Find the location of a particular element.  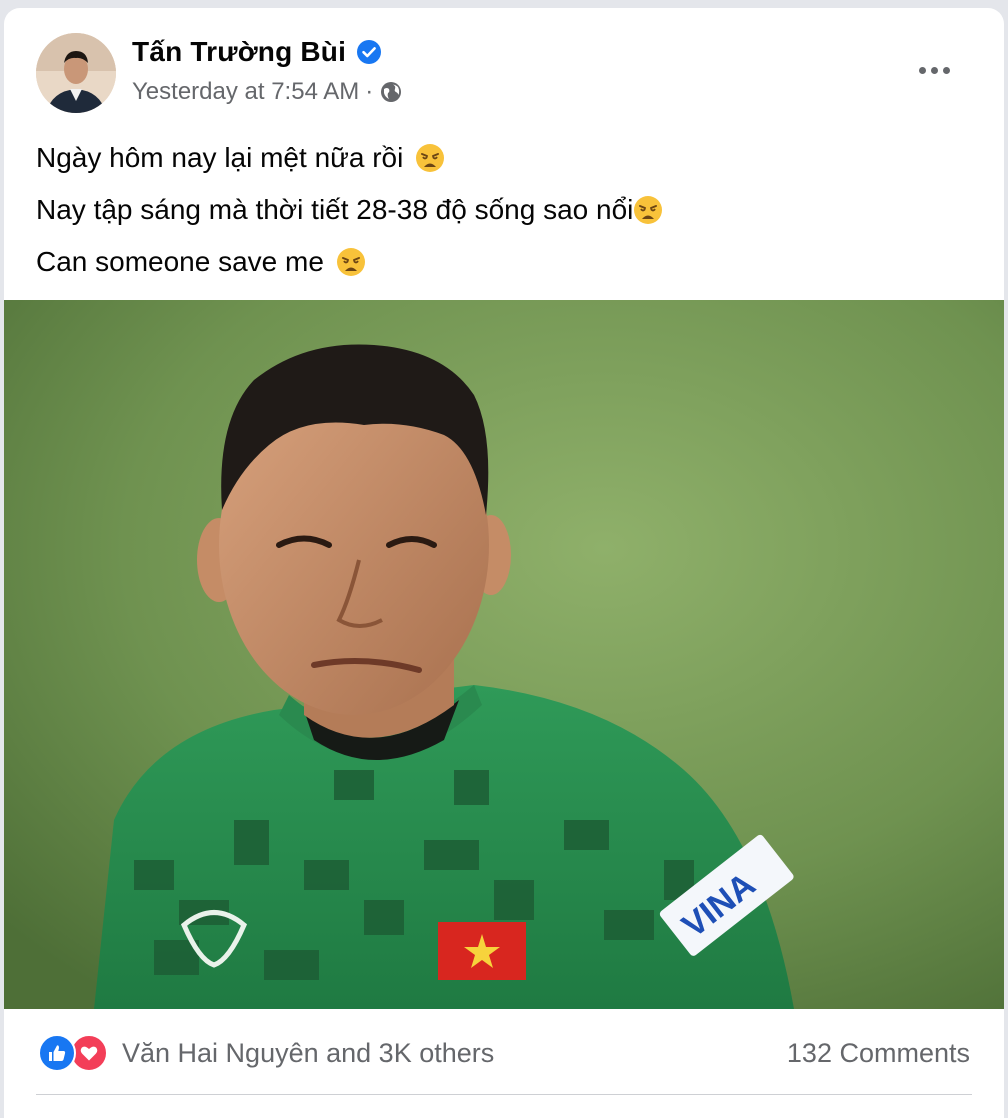

comments-count: 132 Comments is located at coordinates (878, 1053).